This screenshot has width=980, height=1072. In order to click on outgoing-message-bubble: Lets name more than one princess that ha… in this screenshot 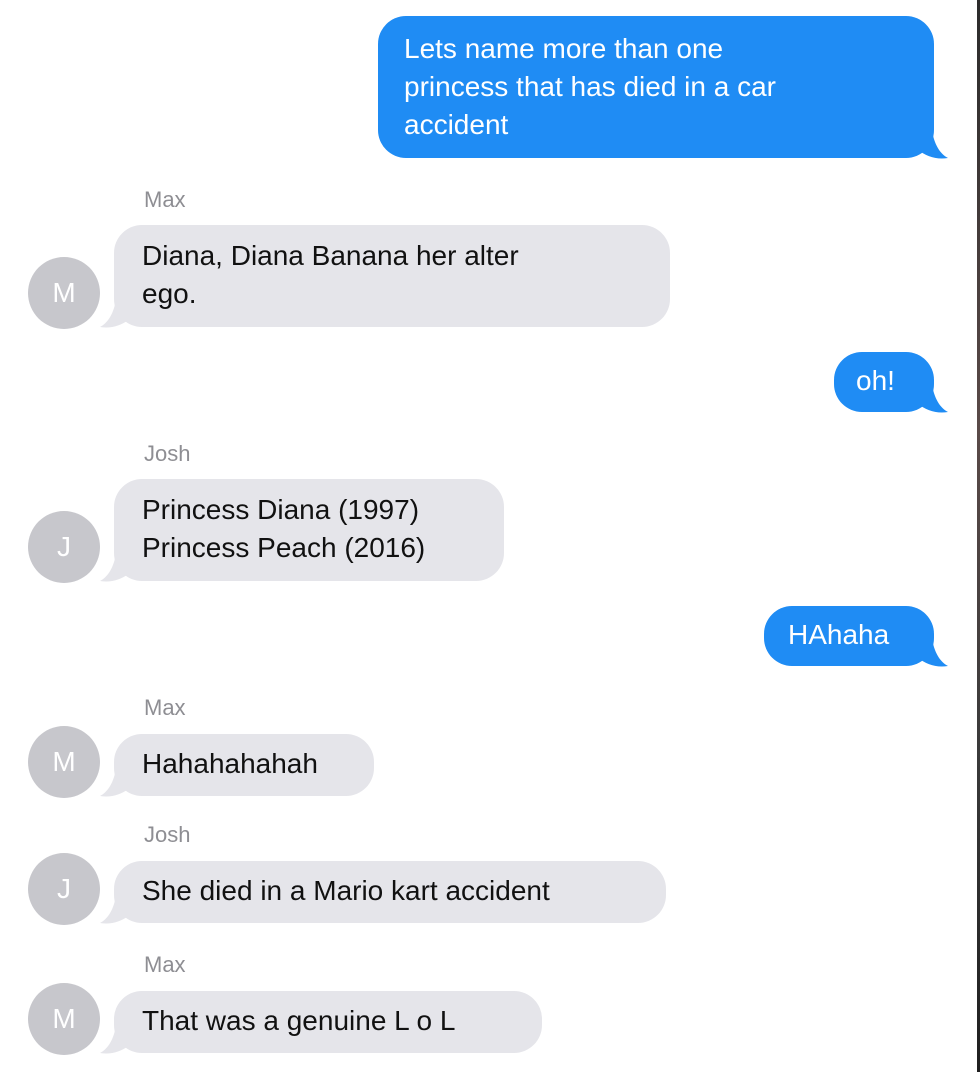, I will do `click(656, 87)`.